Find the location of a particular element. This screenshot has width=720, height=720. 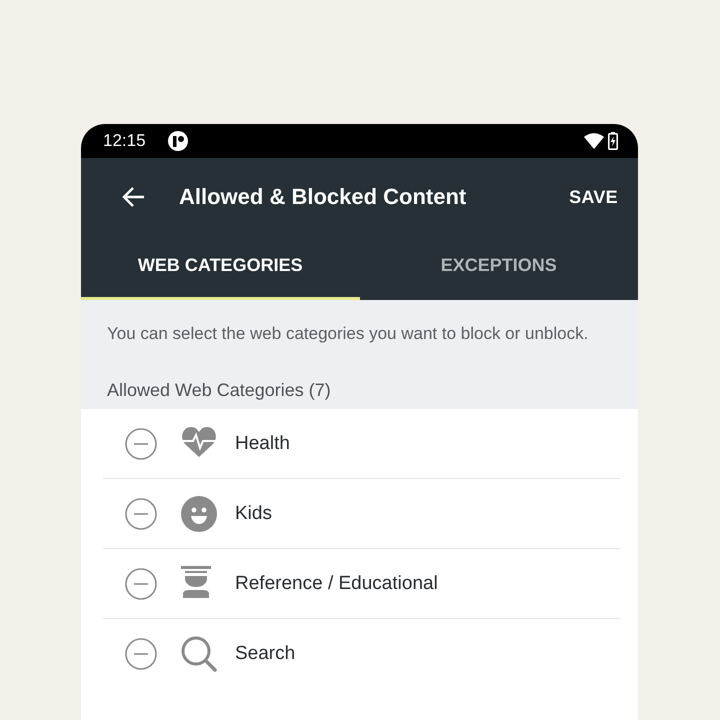

screen-title: Allowed & Blocked Content is located at coordinates (323, 197).